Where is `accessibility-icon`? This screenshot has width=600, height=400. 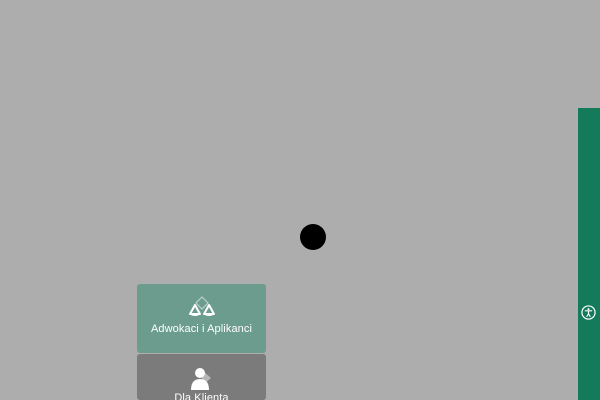
accessibility-icon is located at coordinates (588, 312).